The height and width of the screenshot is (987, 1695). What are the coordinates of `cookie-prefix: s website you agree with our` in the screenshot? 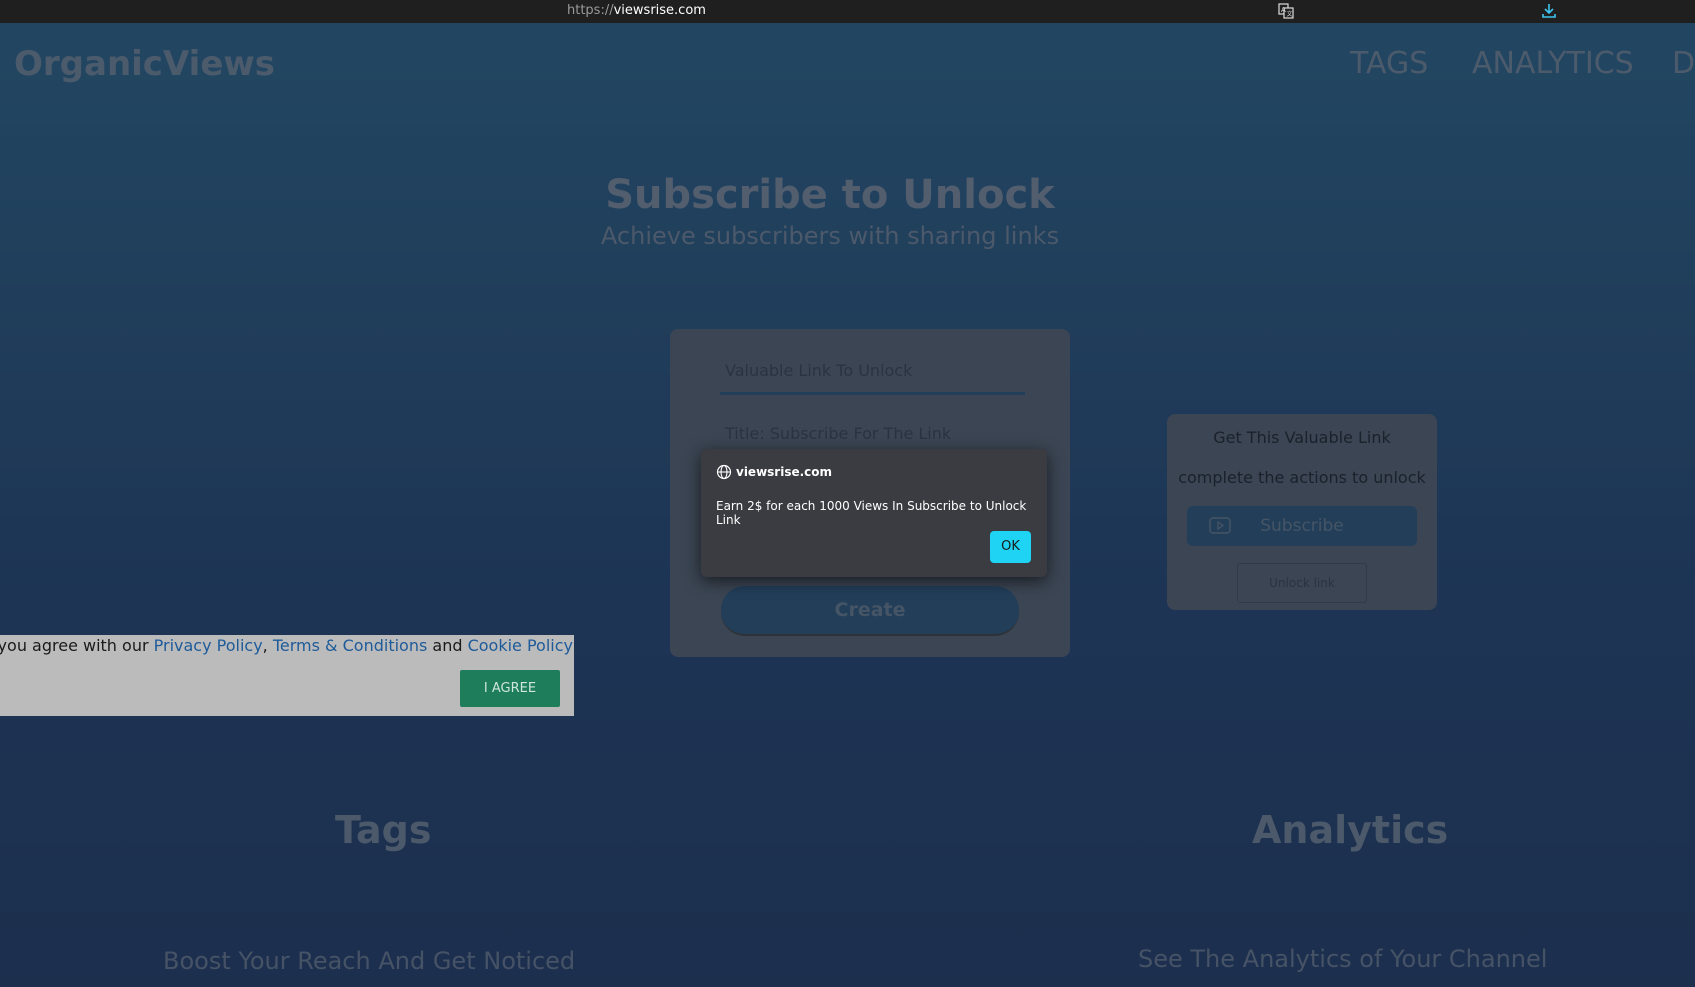 It's located at (74, 645).